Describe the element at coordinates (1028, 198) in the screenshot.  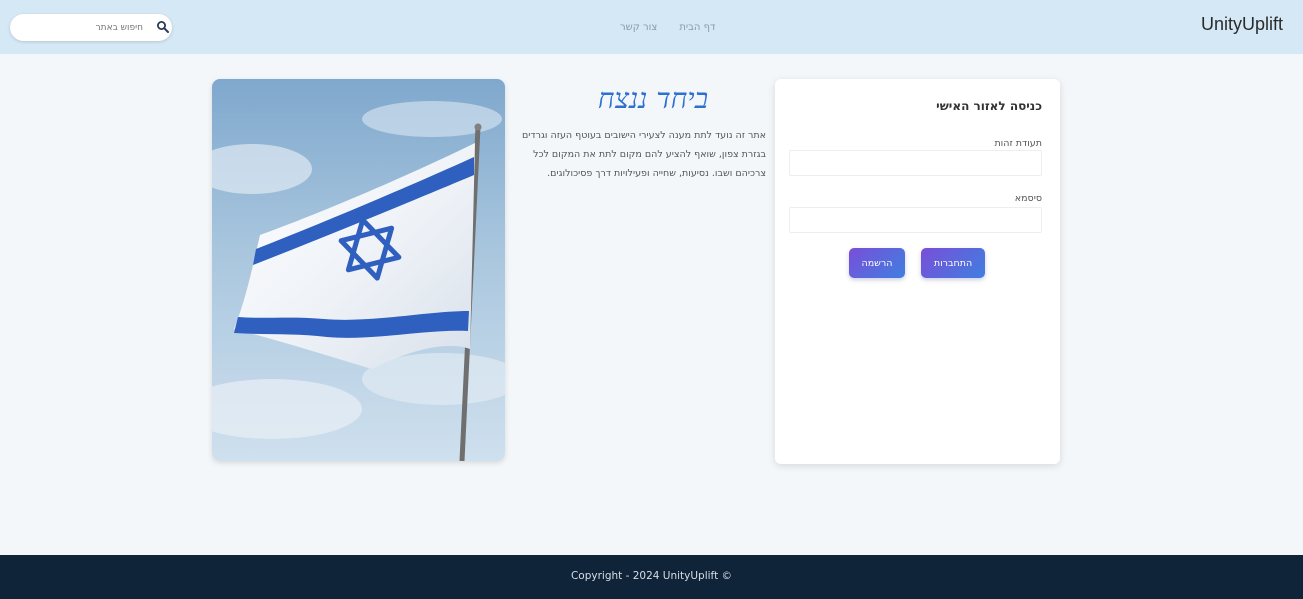
I see `password-label: סיסמא` at that location.